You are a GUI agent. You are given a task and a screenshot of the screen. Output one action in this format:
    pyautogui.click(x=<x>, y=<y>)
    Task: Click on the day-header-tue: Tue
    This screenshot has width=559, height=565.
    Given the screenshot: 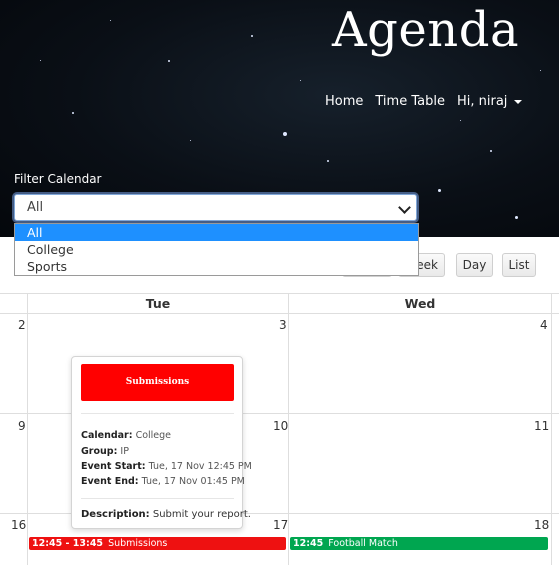 What is the action you would take?
    pyautogui.click(x=158, y=303)
    